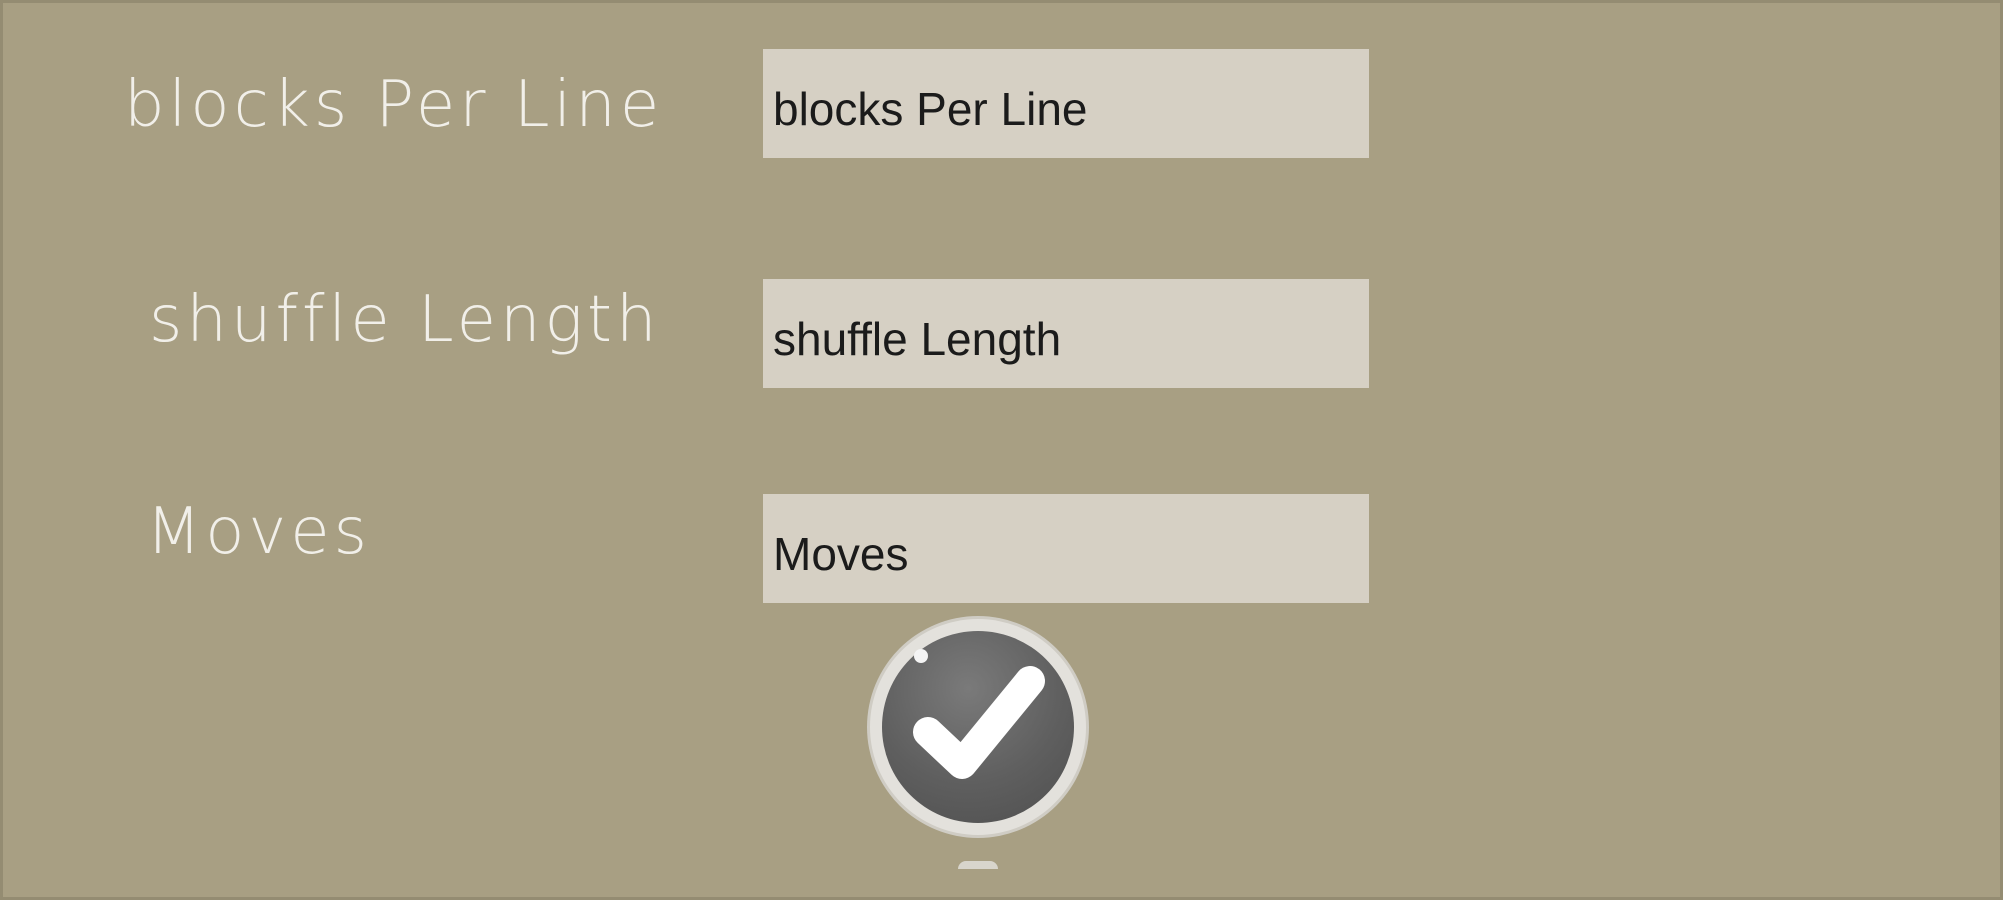  I want to click on blocks-per-line-input, so click(1066, 103).